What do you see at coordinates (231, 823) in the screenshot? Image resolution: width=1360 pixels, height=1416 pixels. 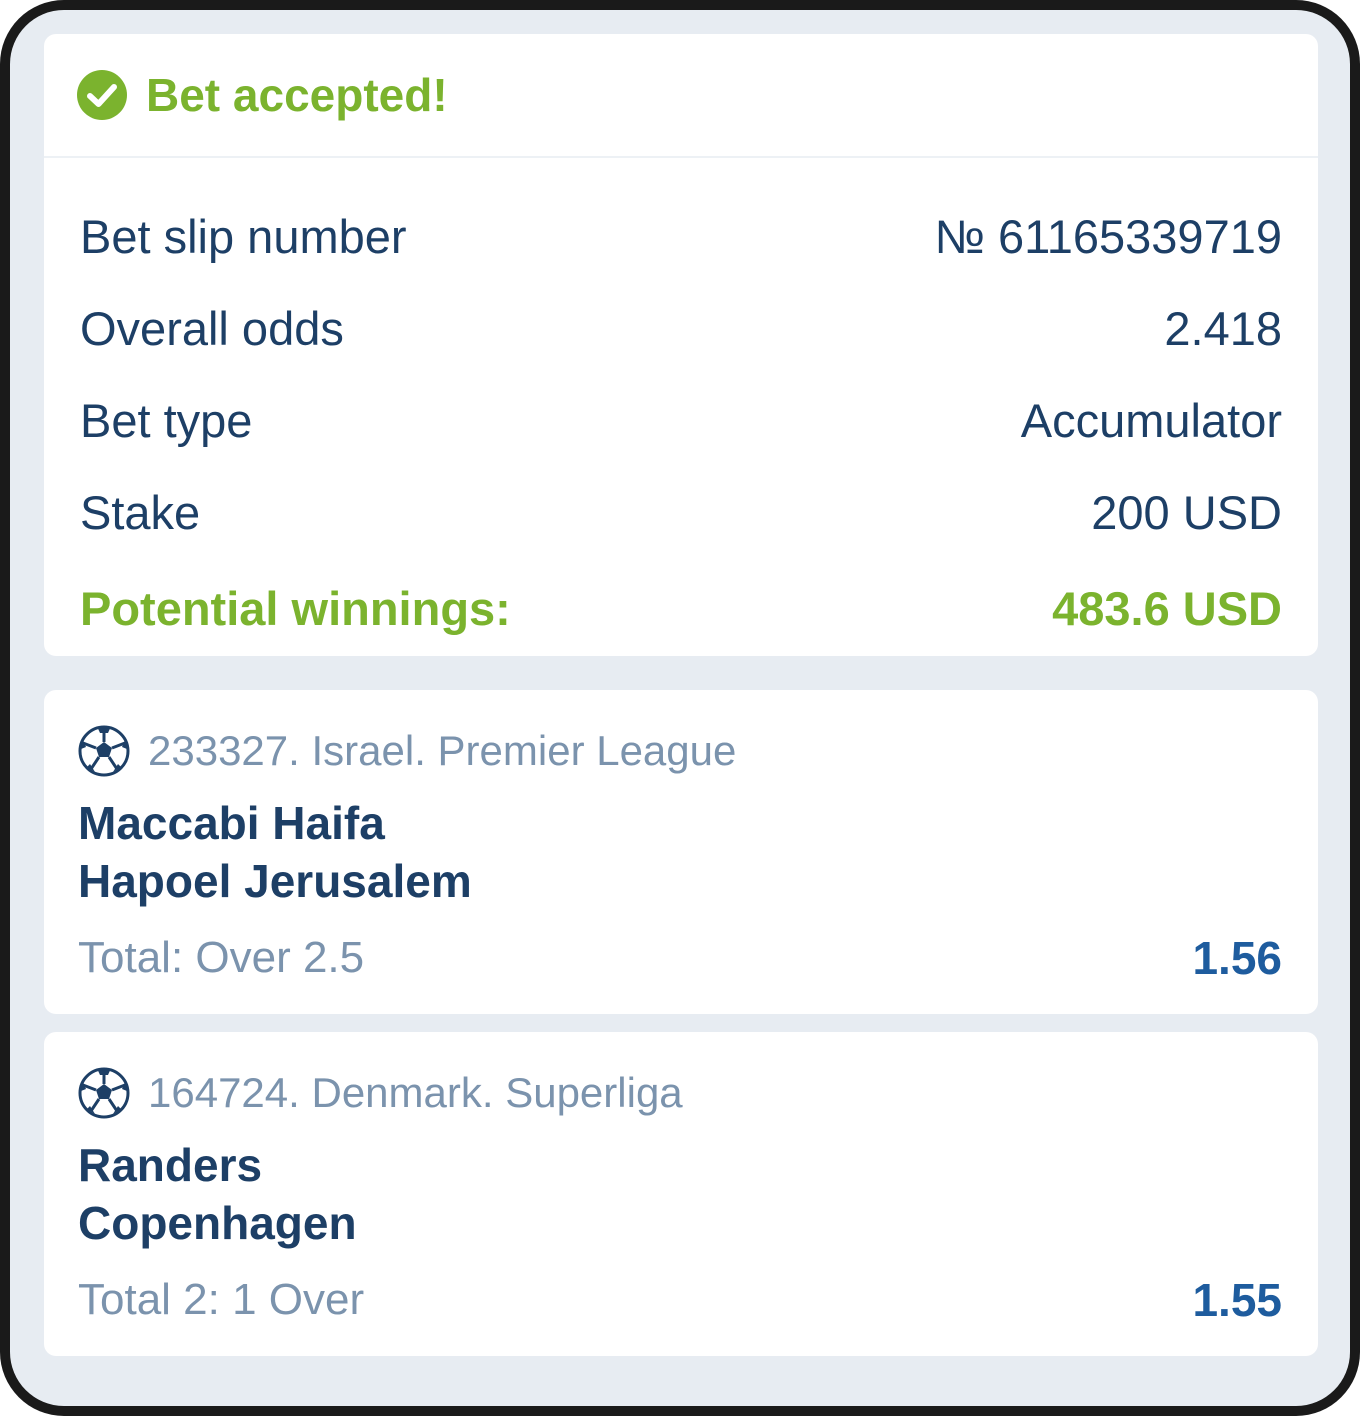 I see `home-team: Maccabi Haifa` at bounding box center [231, 823].